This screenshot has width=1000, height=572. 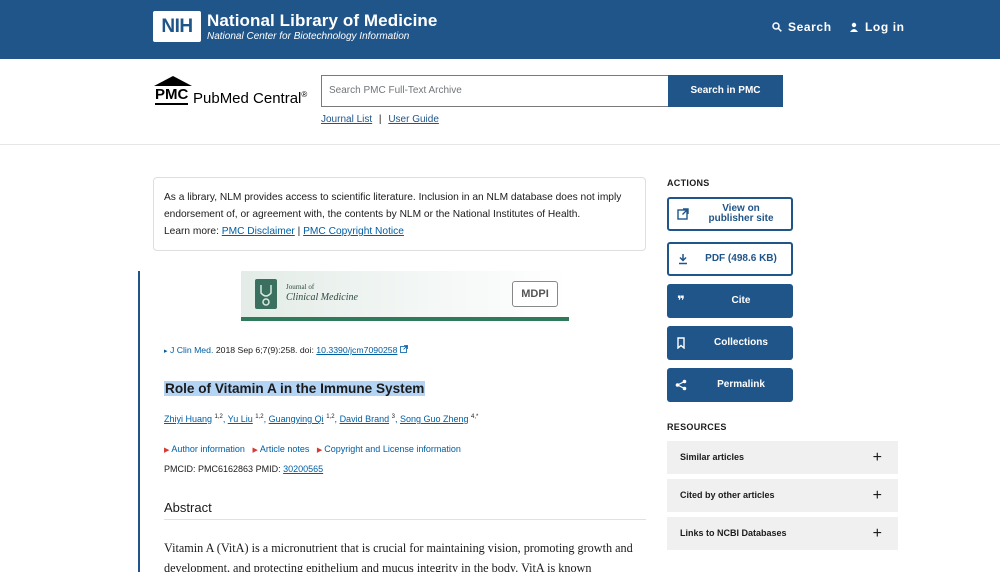 I want to click on login-label: Log in, so click(x=885, y=27).